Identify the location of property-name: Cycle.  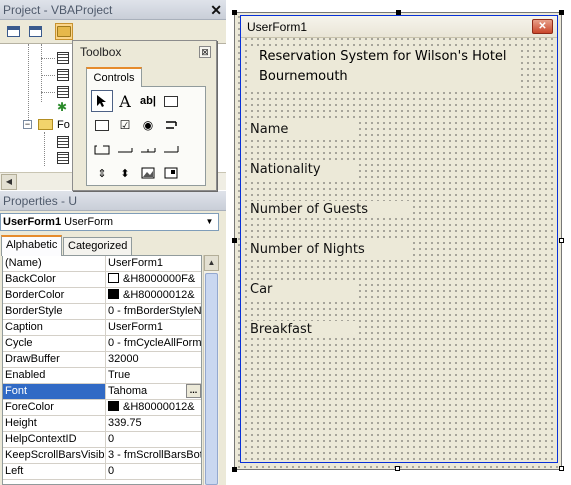
(54, 343).